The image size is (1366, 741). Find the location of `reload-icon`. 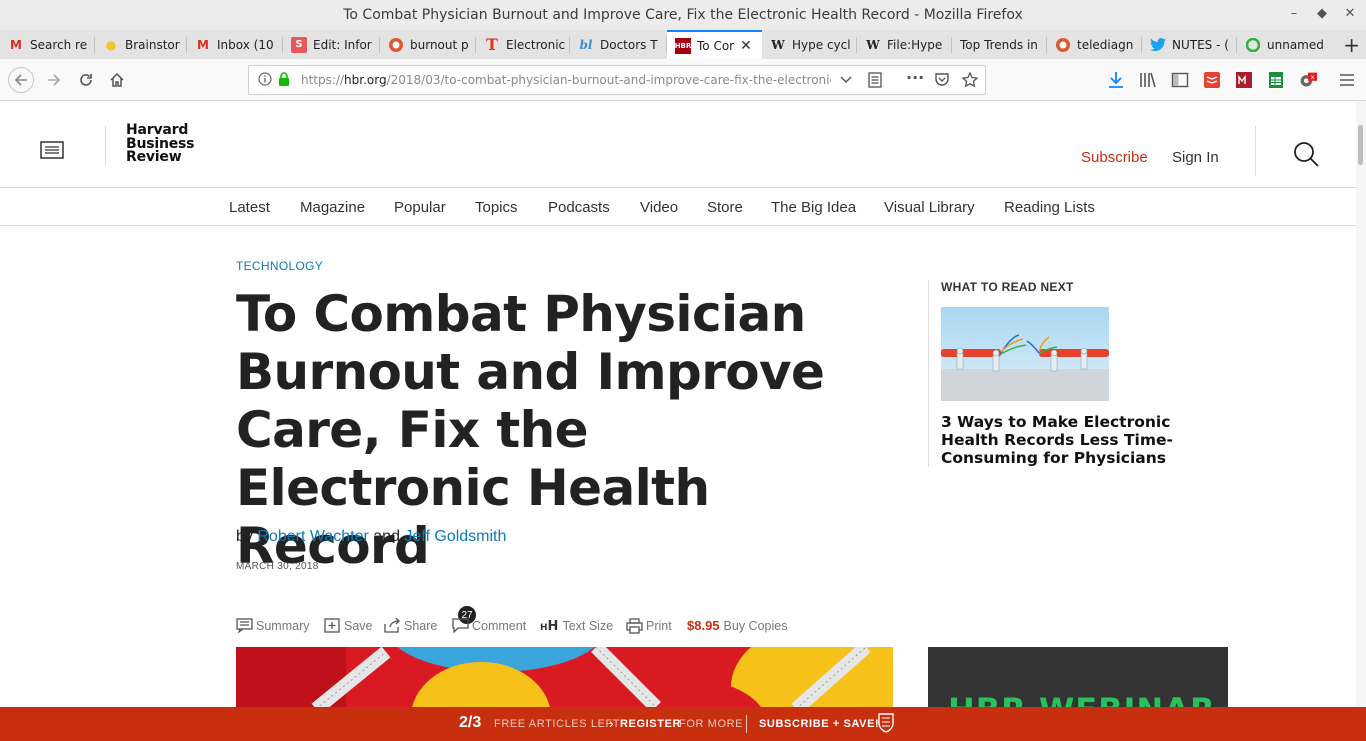

reload-icon is located at coordinates (86, 80).